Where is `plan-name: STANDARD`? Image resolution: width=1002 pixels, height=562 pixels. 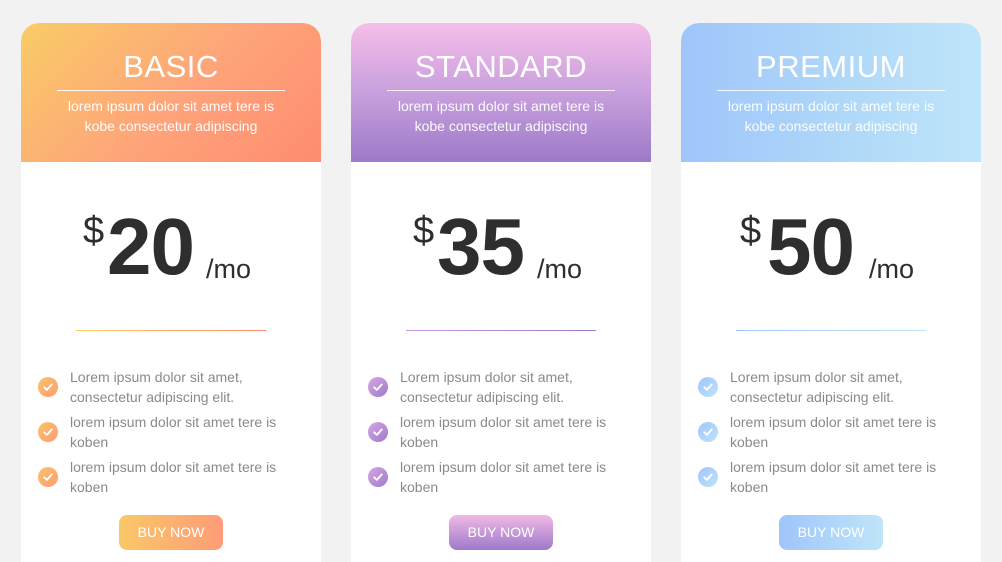
plan-name: STANDARD is located at coordinates (501, 66).